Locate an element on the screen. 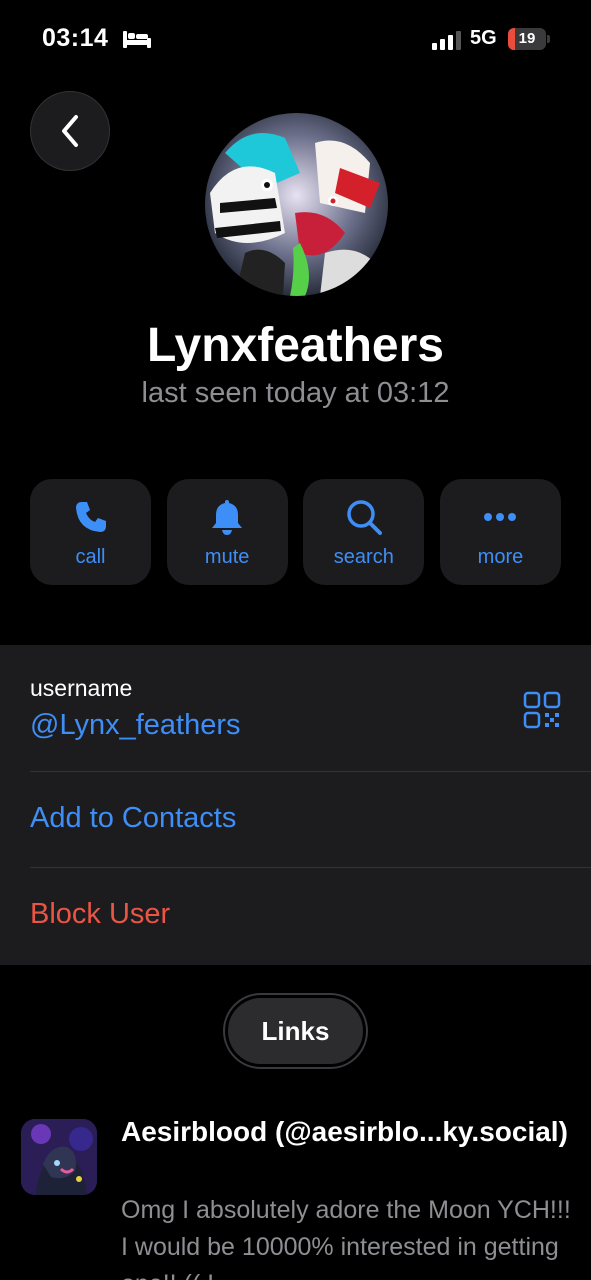 This screenshot has height=1280, width=591. last-seen-status: last seen today at 03:12 is located at coordinates (295, 393).